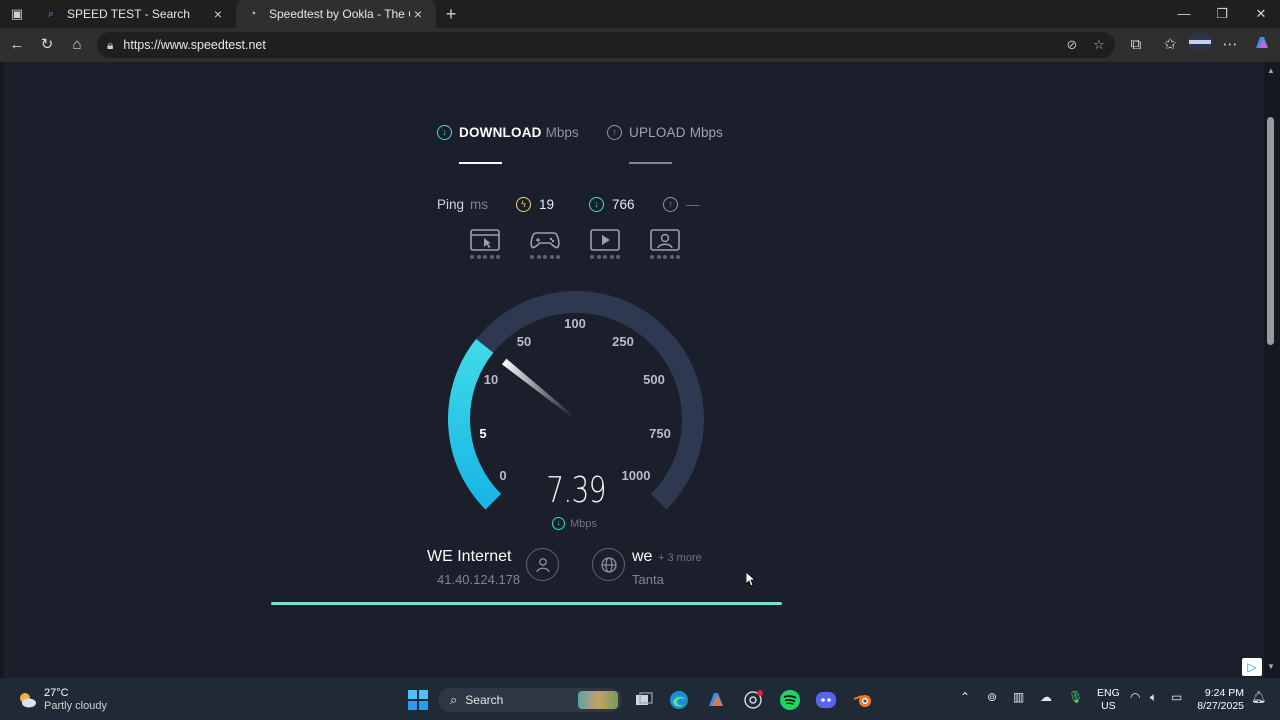  I want to click on speed-value: 7.39, so click(576, 490).